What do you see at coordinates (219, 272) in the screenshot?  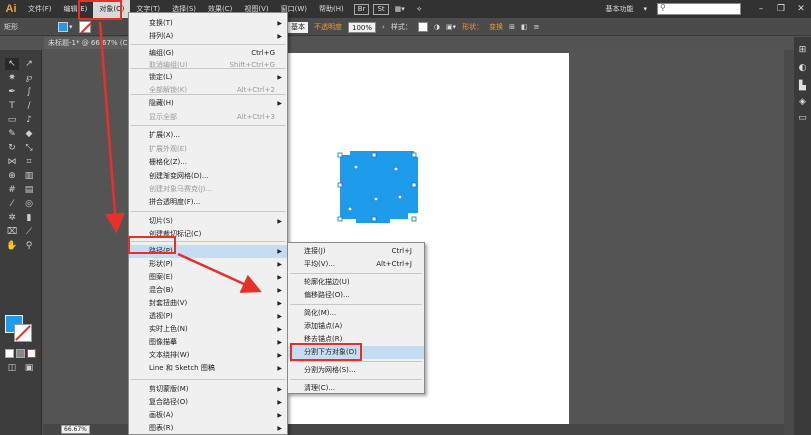 I see `arrow-to-submenu` at bounding box center [219, 272].